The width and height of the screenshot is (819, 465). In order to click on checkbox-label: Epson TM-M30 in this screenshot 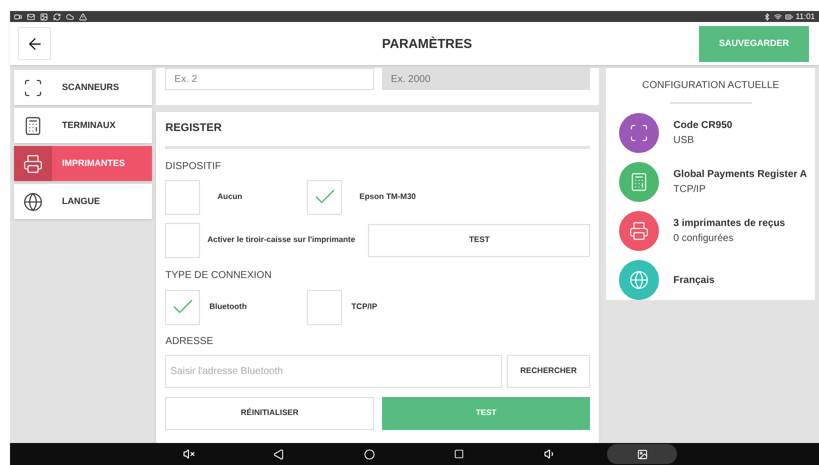, I will do `click(387, 197)`.